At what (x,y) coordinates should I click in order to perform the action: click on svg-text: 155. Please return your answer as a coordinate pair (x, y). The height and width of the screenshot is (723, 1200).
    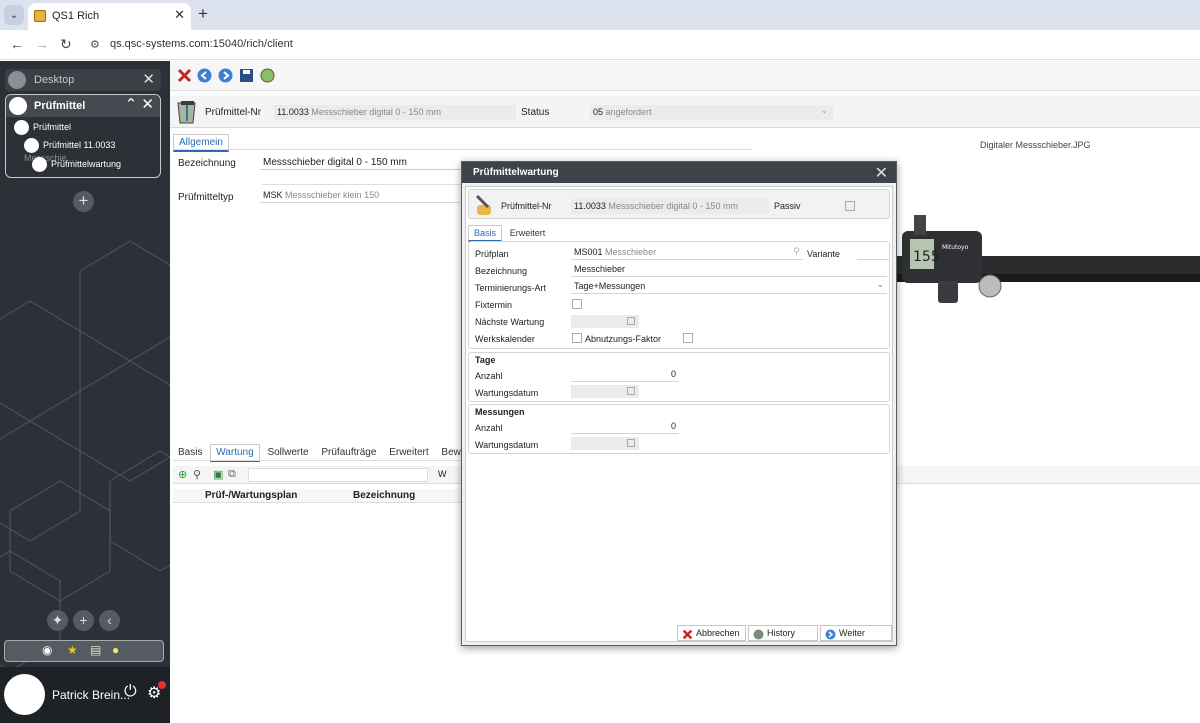
    Looking at the image, I should click on (926, 257).